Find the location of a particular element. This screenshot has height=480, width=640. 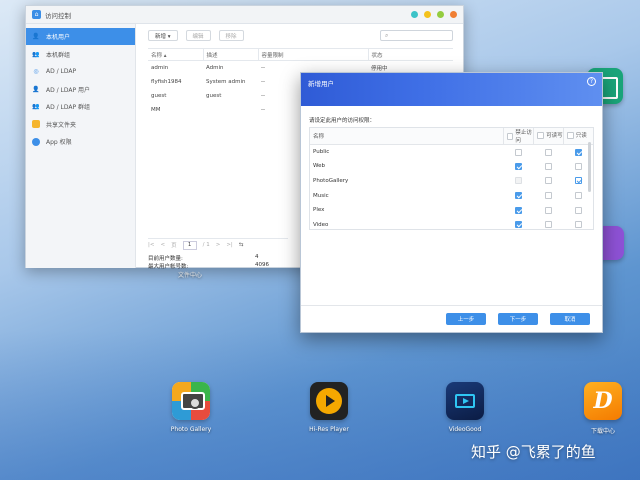

page-prefix: 页 is located at coordinates (174, 246).